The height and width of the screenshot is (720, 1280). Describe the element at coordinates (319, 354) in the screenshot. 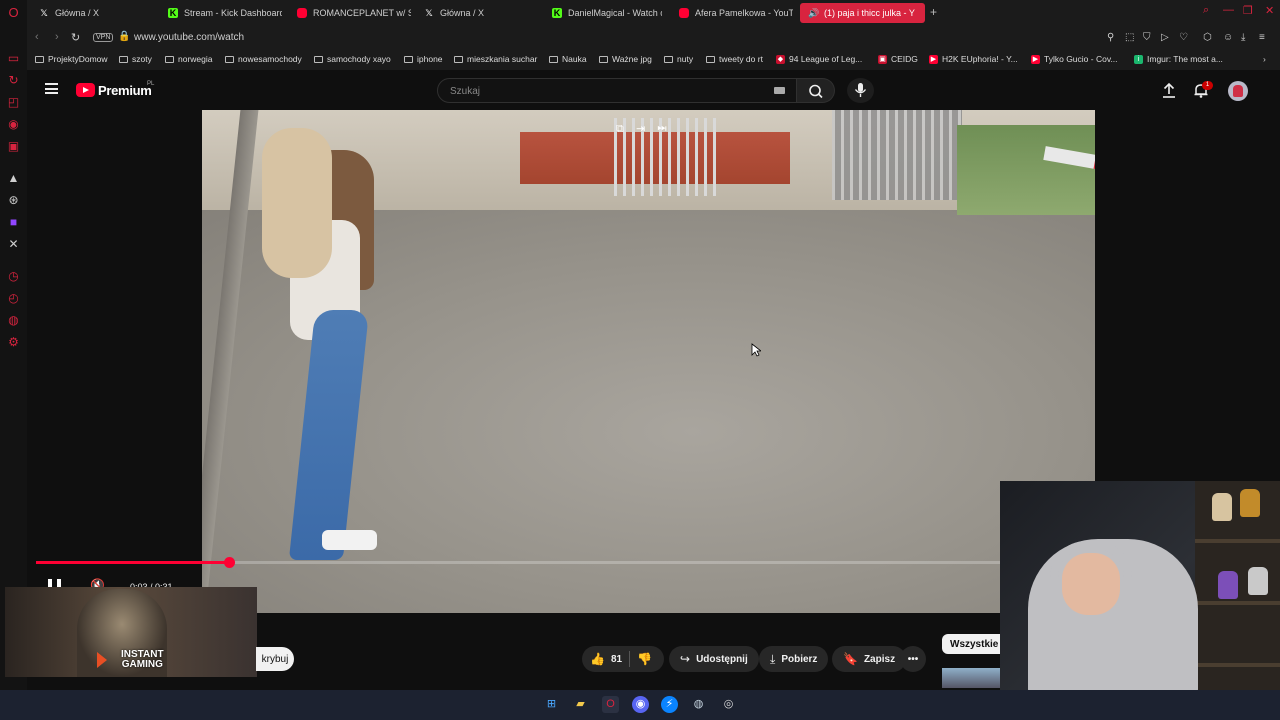

I see `video-frame-person` at that location.